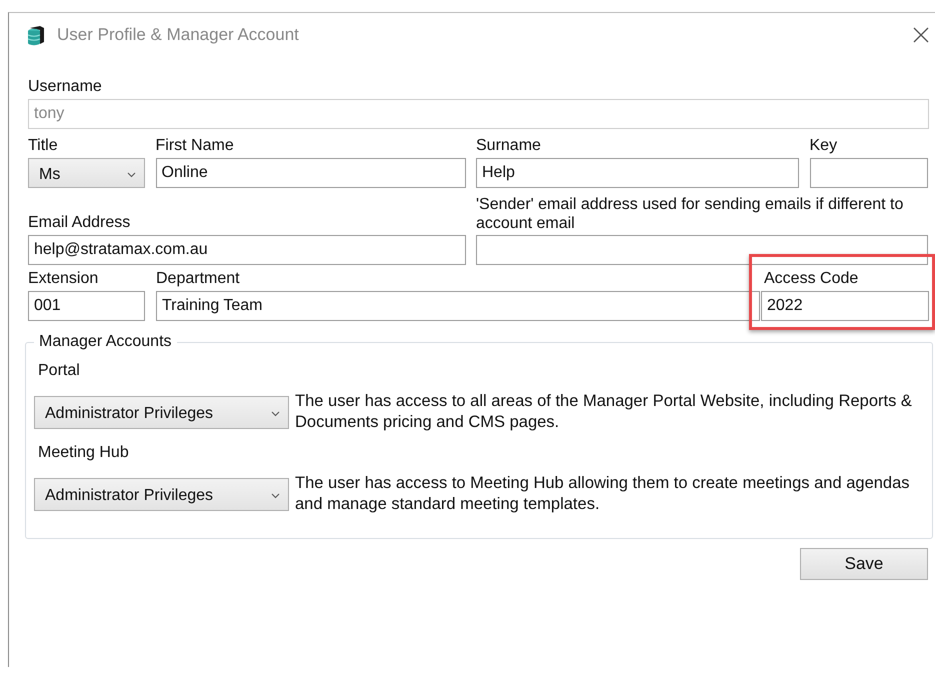 The image size is (935, 679). I want to click on dropdown: Ms, so click(86, 173).